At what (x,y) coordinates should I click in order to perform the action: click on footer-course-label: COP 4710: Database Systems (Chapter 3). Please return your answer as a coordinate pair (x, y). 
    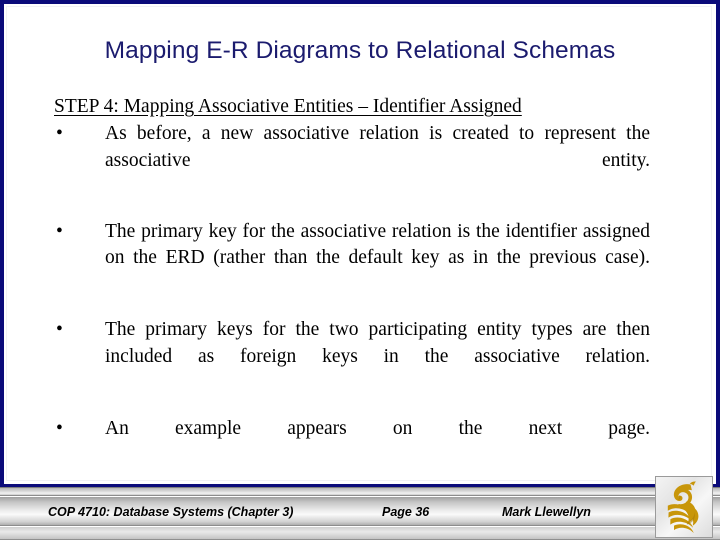
    Looking at the image, I should click on (171, 511).